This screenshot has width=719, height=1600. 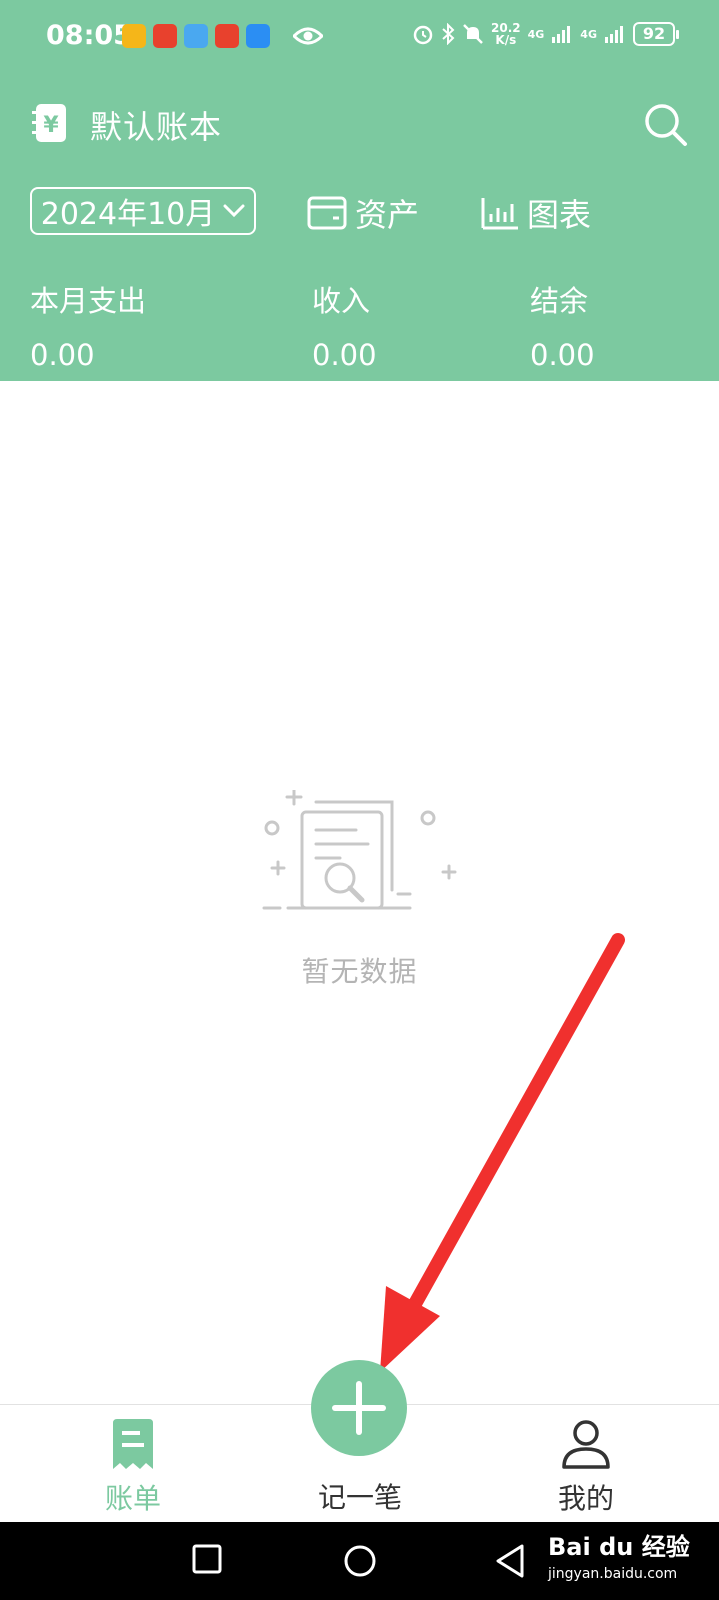 What do you see at coordinates (308, 36) in the screenshot?
I see `eye-icon` at bounding box center [308, 36].